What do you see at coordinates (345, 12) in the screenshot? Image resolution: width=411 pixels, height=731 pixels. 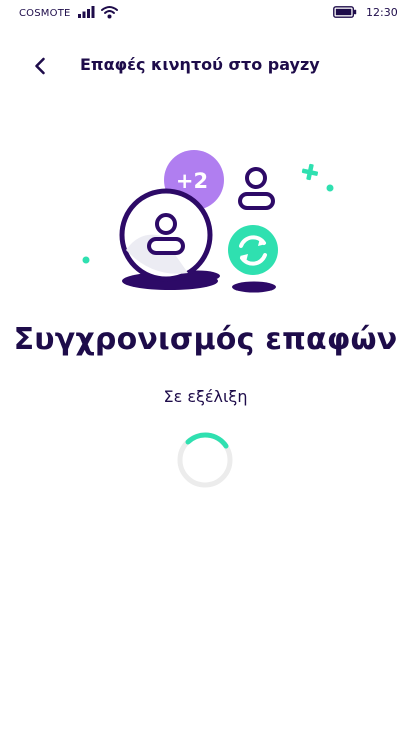 I see `battery-icon` at bounding box center [345, 12].